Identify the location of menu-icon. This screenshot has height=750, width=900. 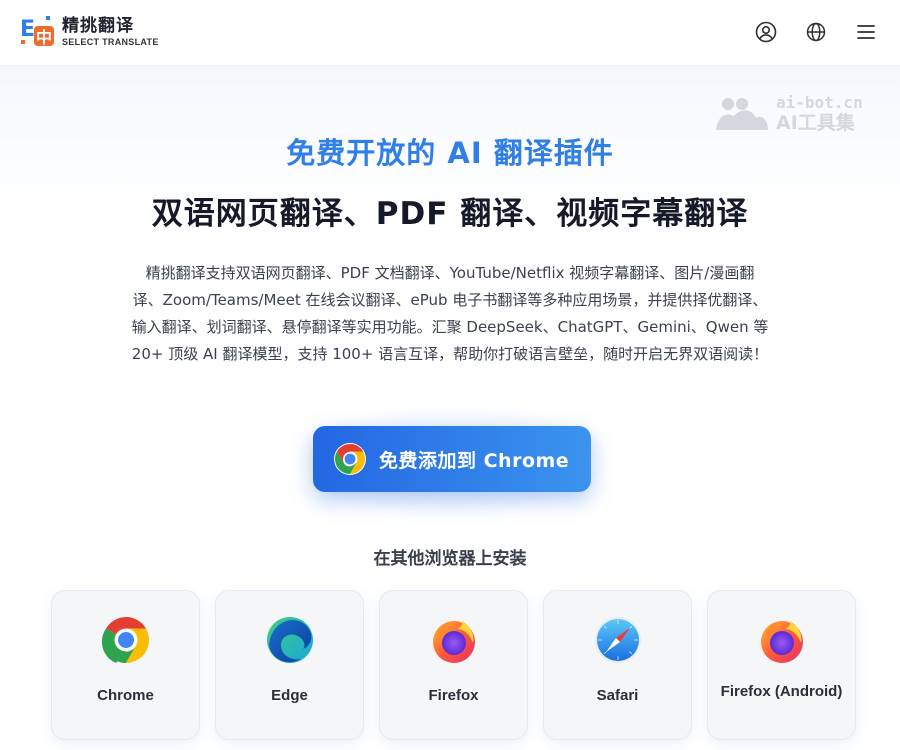
(866, 32).